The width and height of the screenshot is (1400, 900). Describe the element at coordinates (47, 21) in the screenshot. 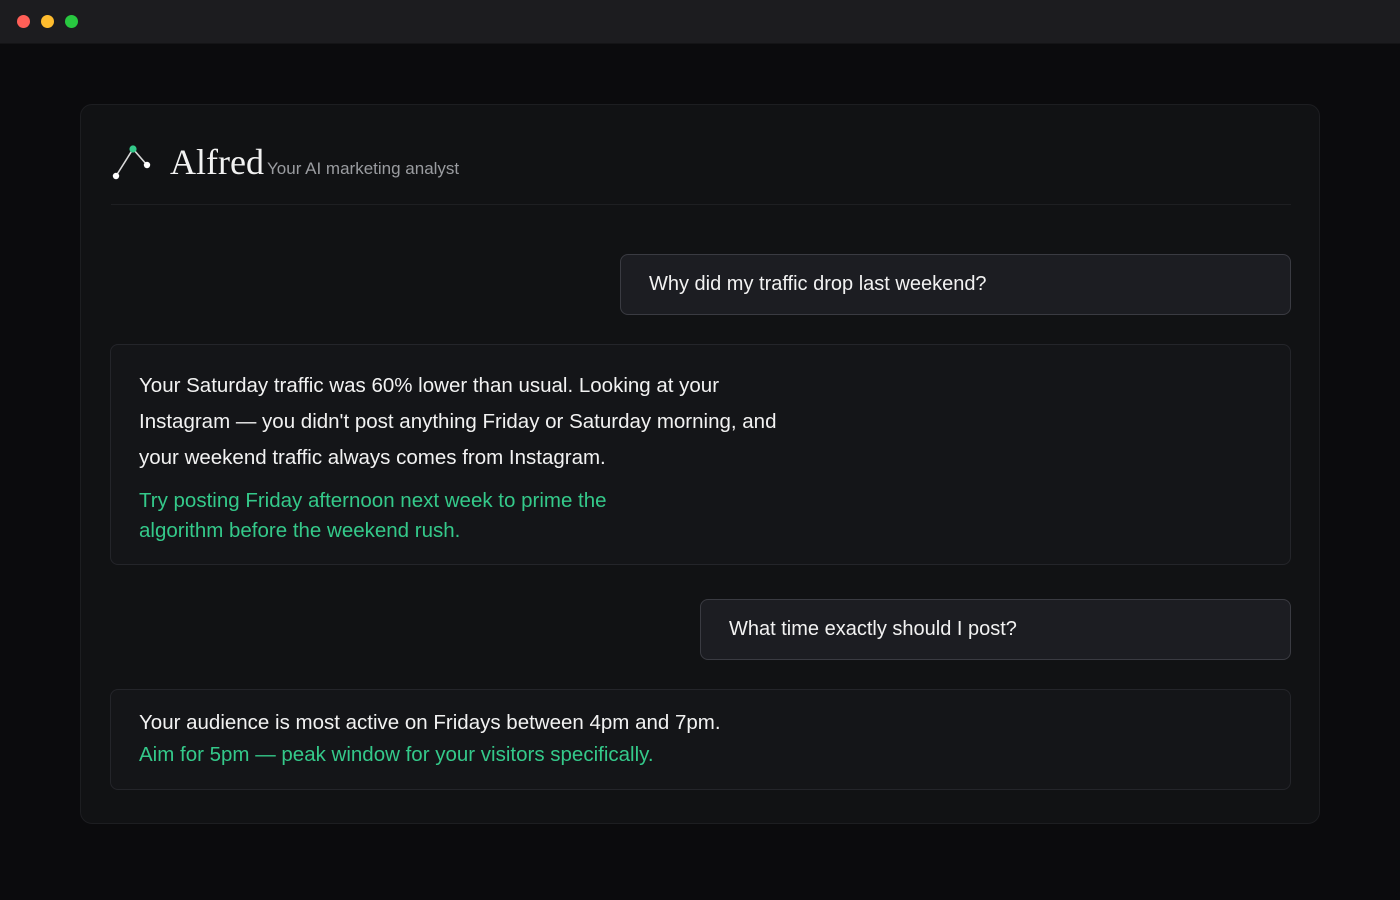

I see `minimize-window-button` at that location.